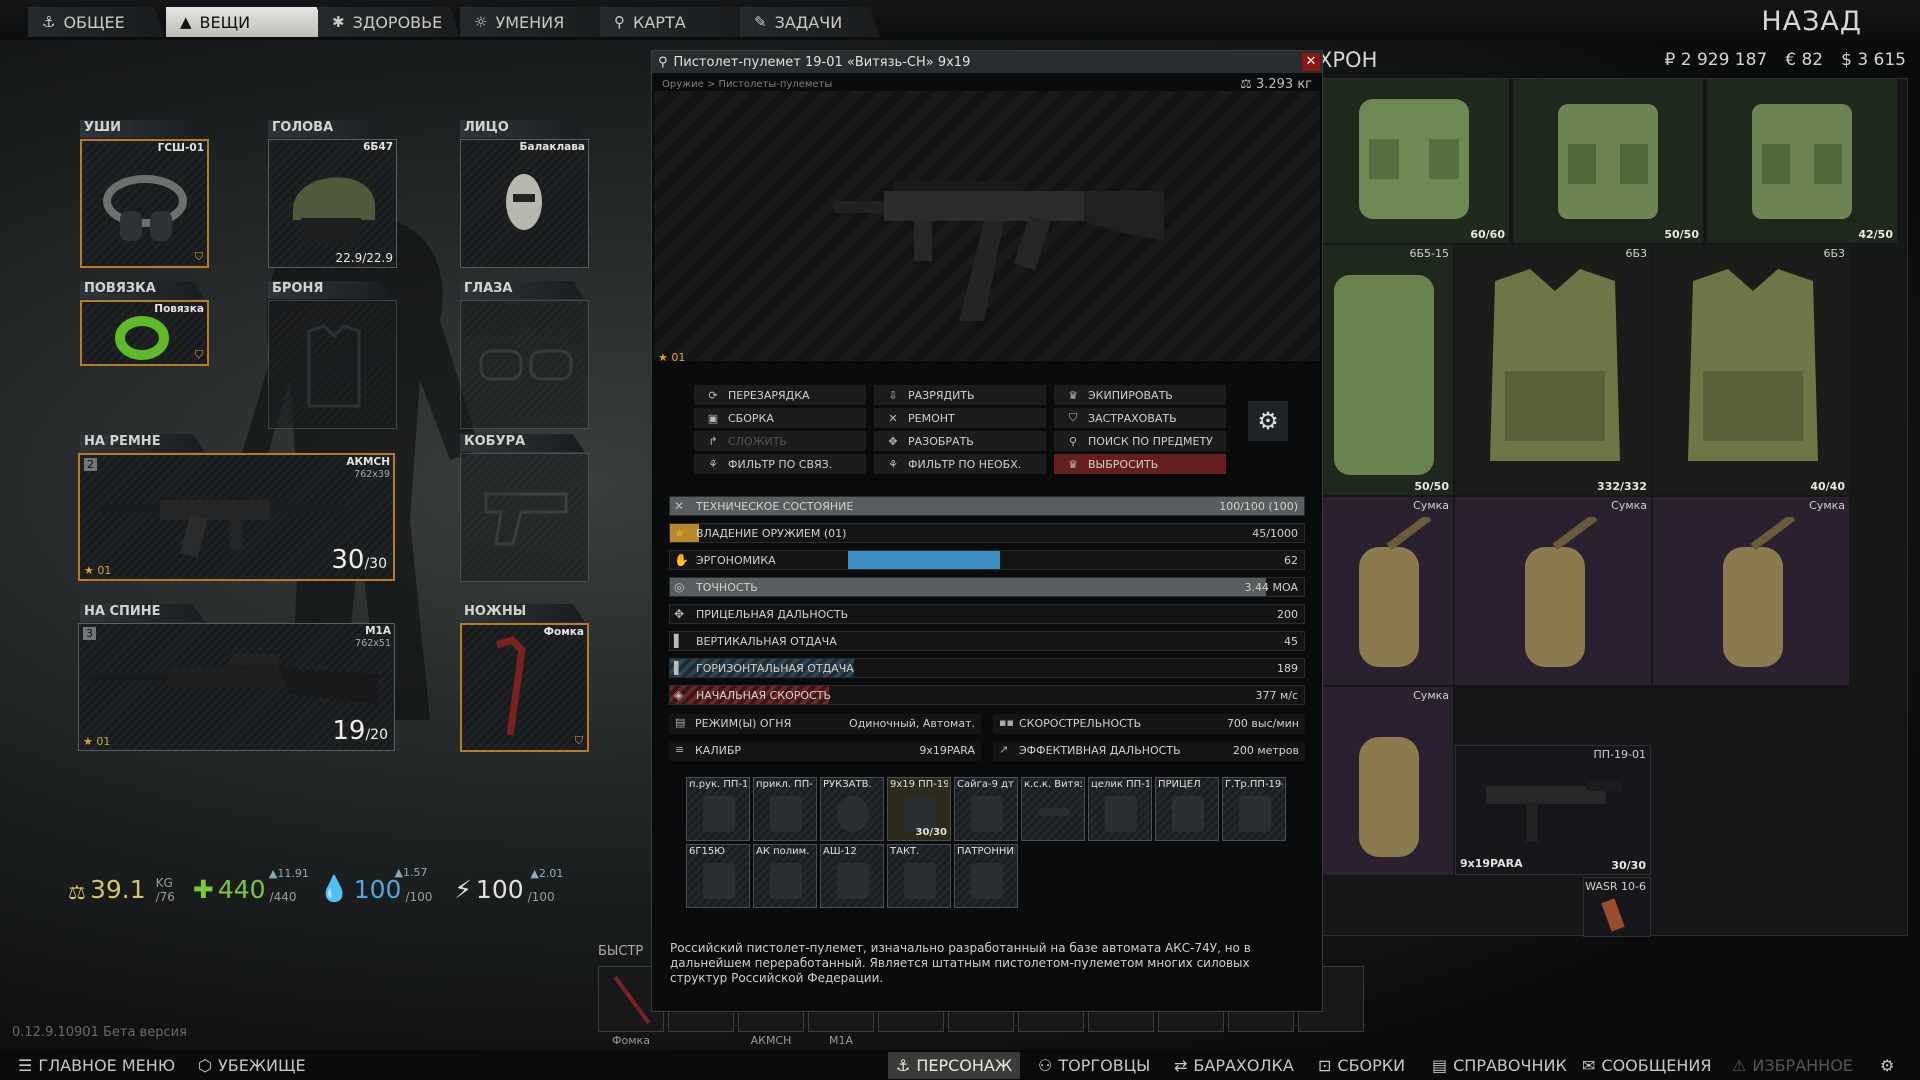 This screenshot has height=1080, width=1920. What do you see at coordinates (919, 809) in the screenshot?
I see `module-slot: 9x19 ПП-19 30/30` at bounding box center [919, 809].